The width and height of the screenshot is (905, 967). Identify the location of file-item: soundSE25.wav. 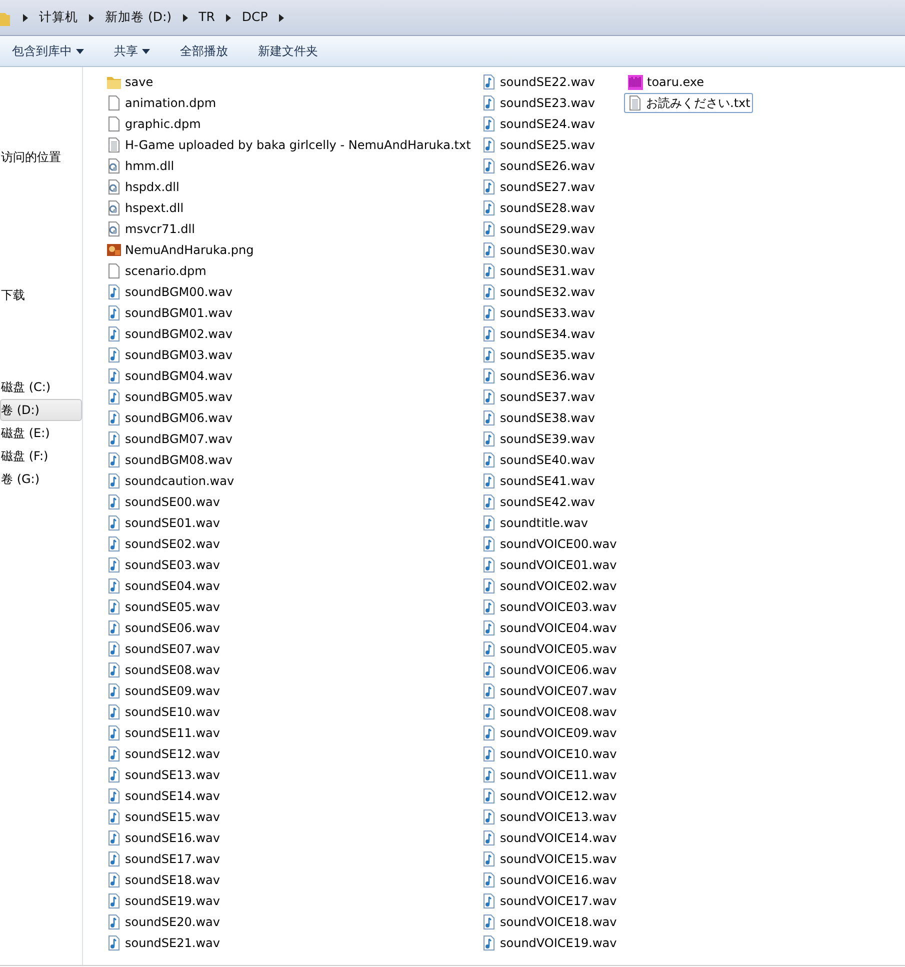
(538, 145).